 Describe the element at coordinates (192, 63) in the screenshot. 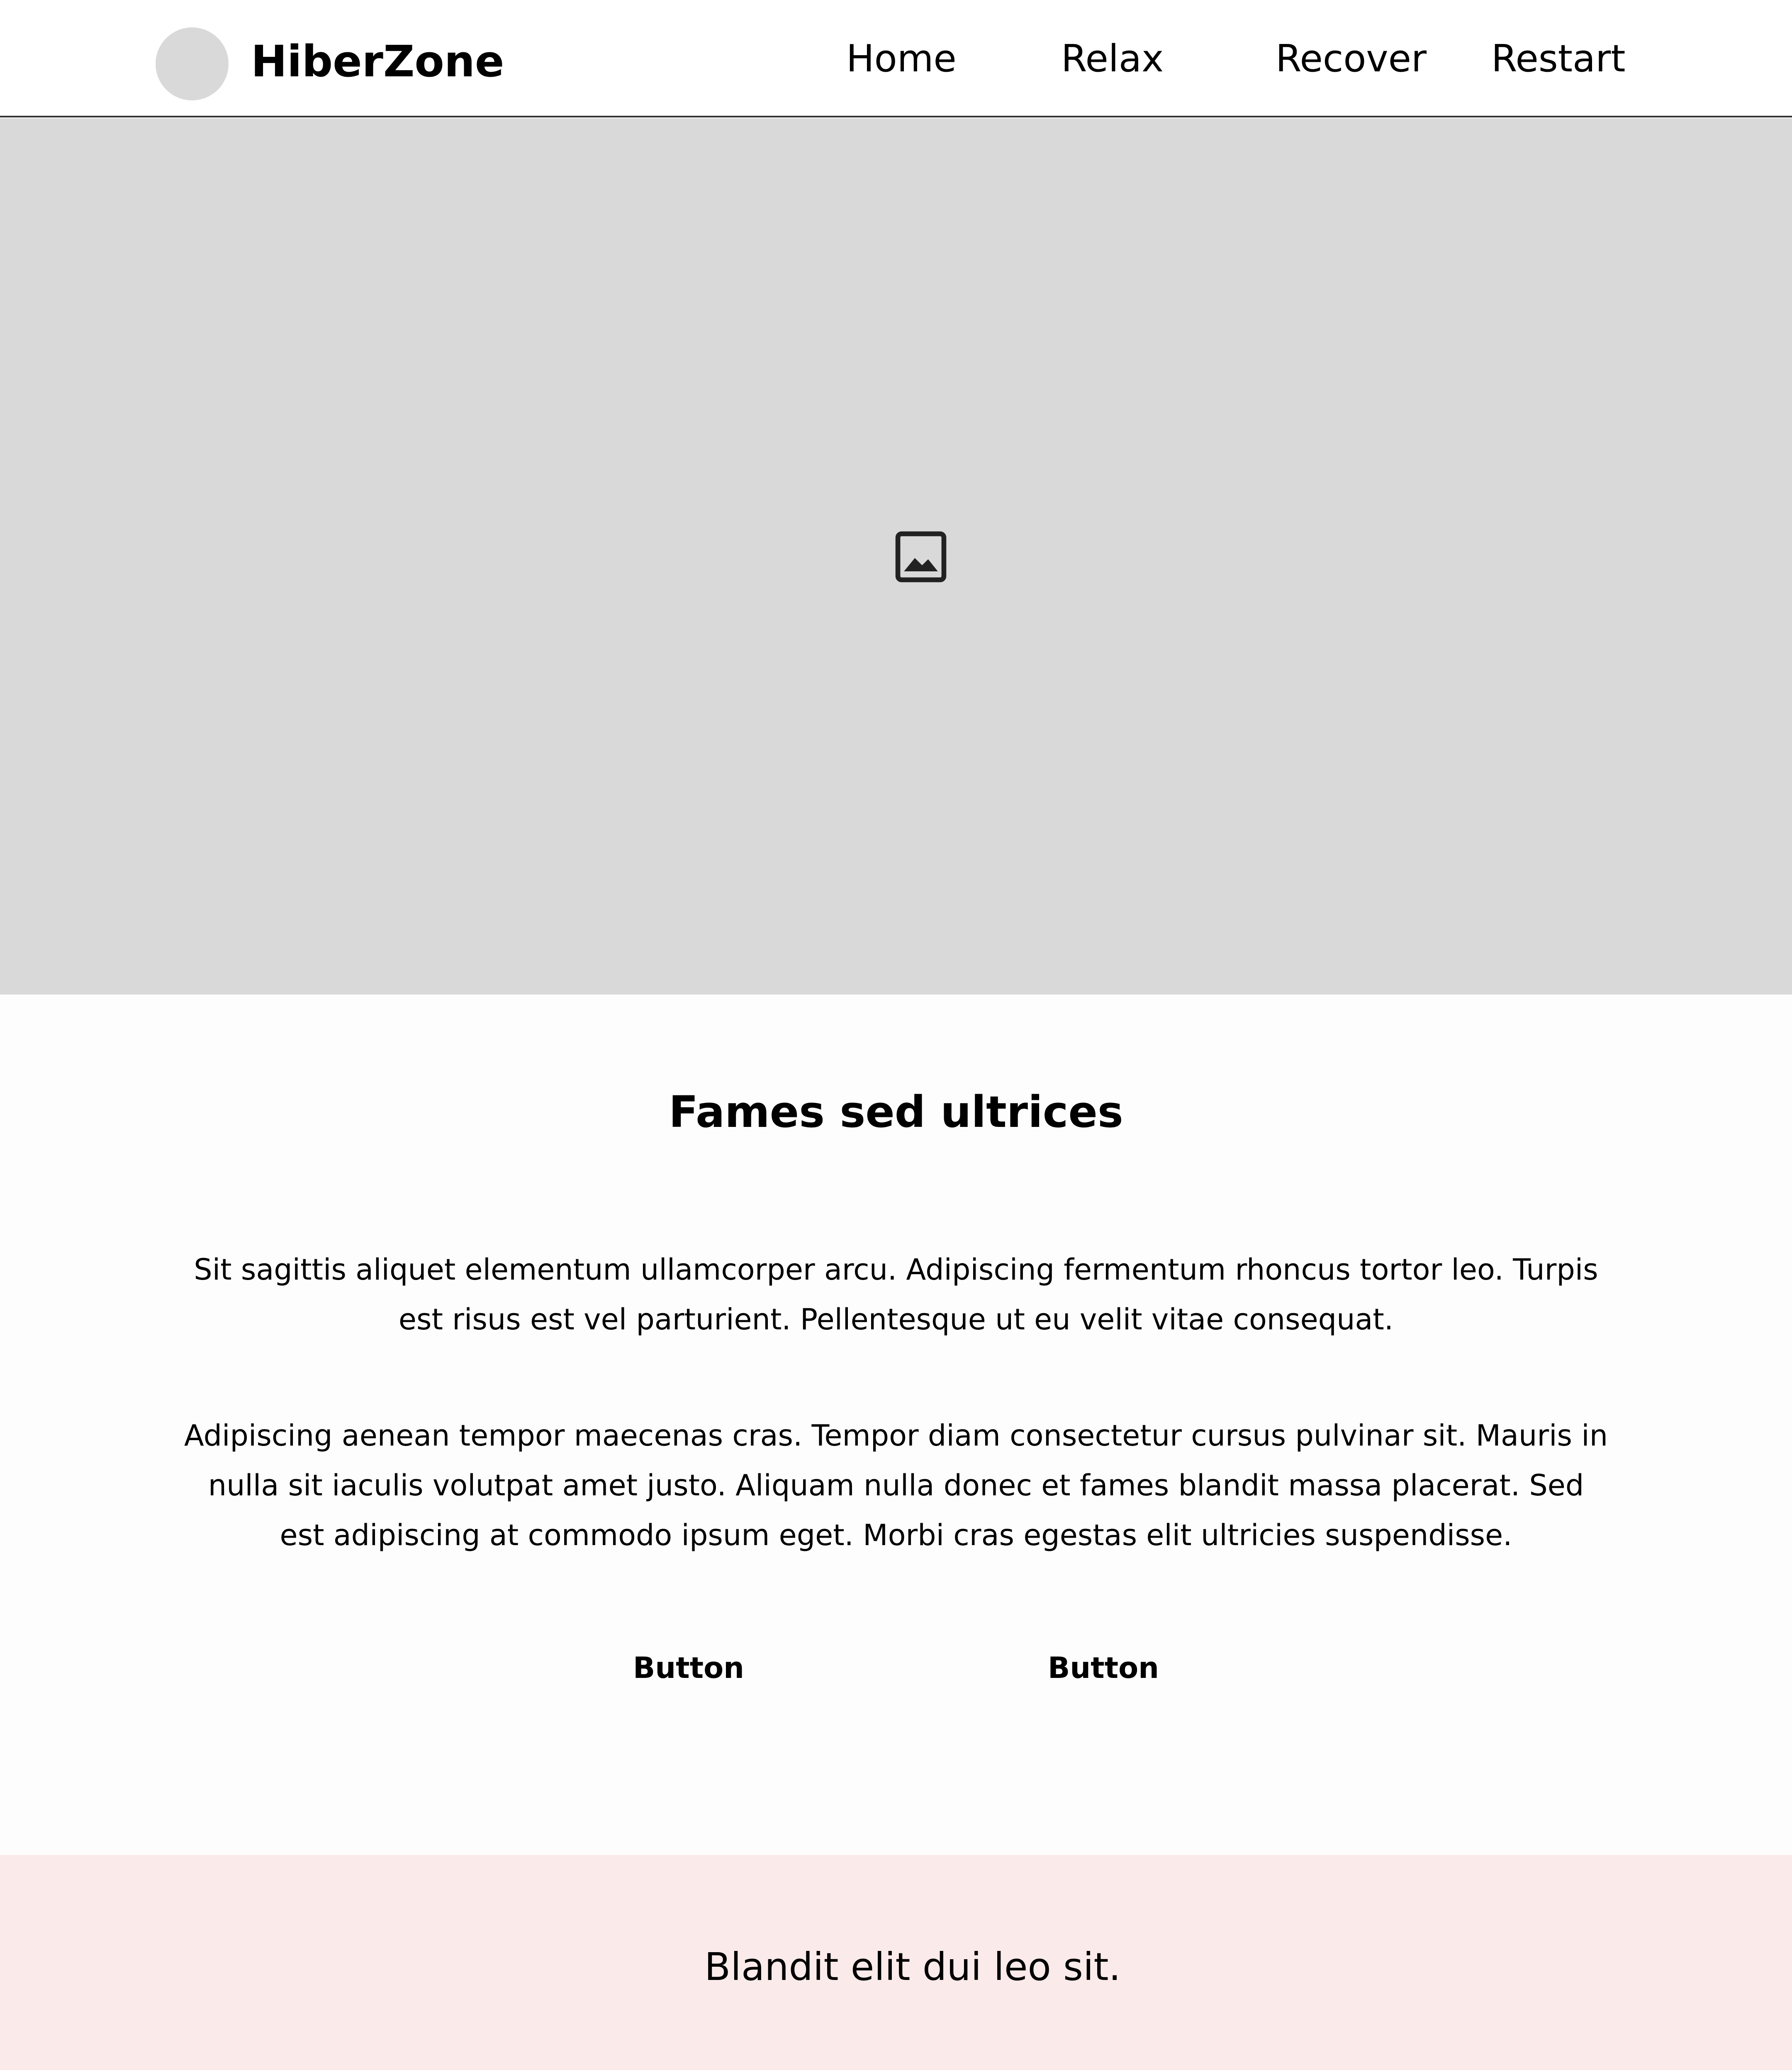

I see `logo` at that location.